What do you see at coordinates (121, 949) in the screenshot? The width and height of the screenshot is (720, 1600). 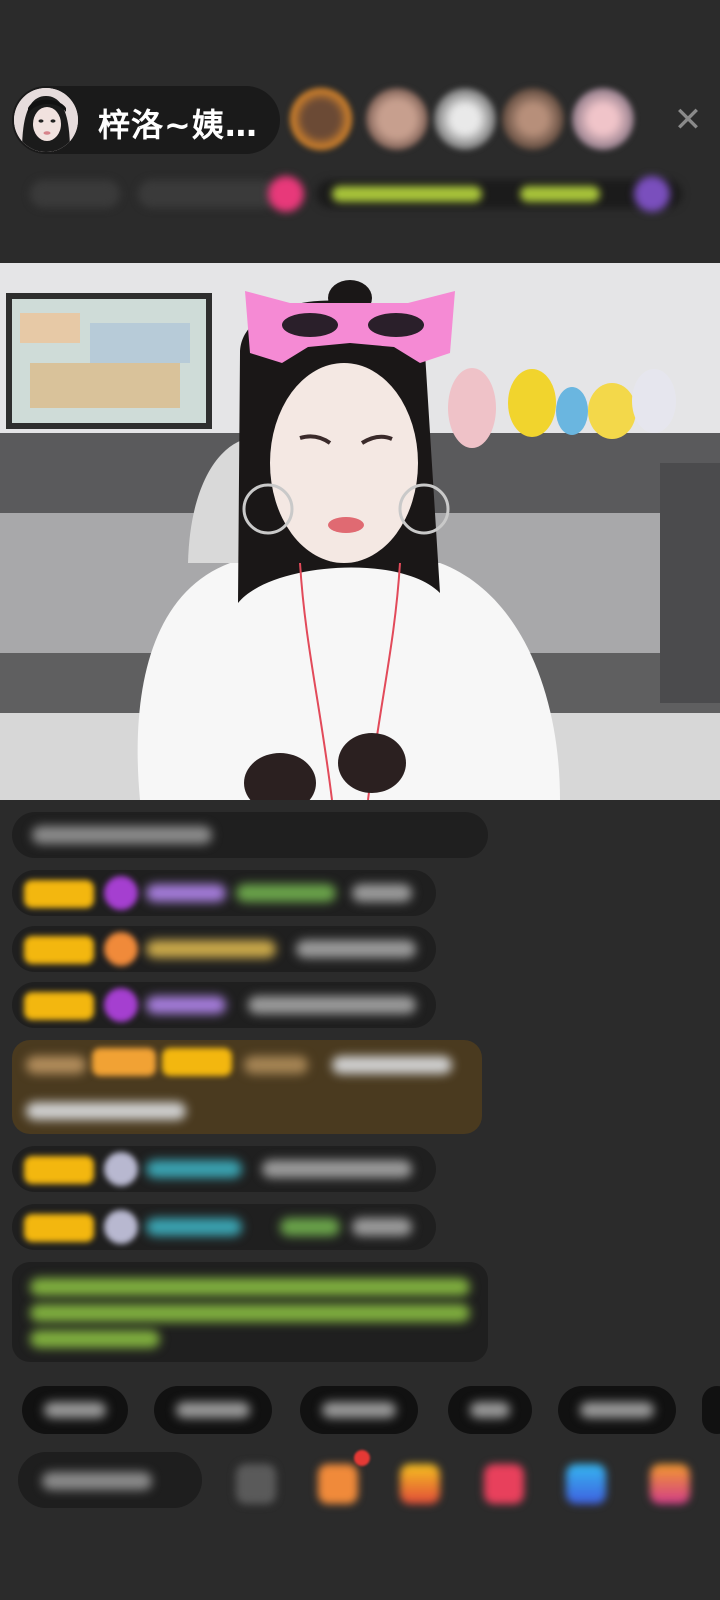 I see `medal-icon` at bounding box center [121, 949].